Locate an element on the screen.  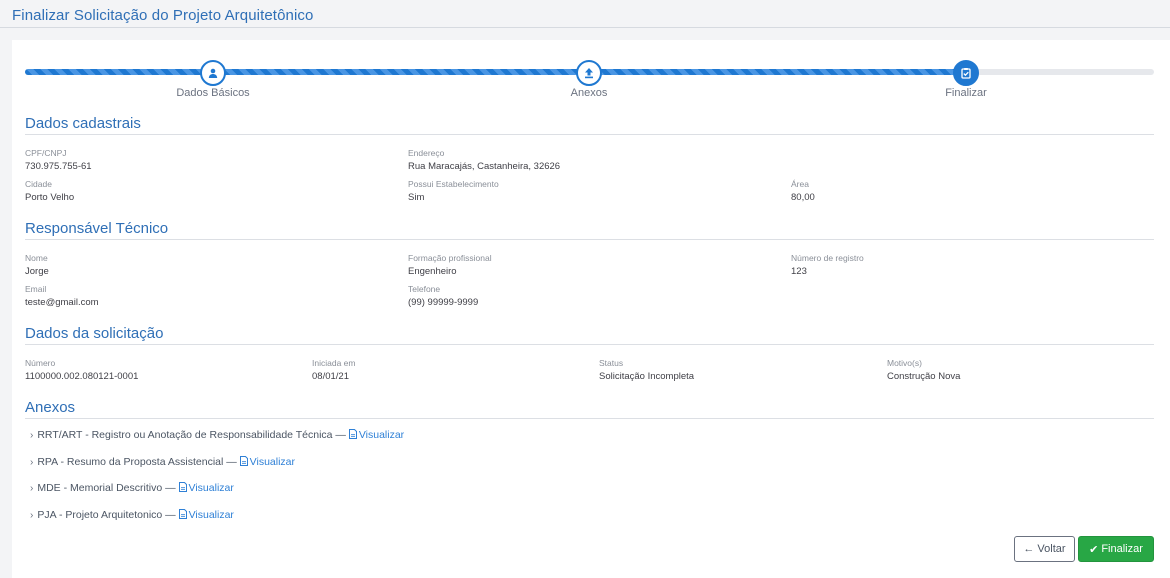
attachment-name: PJA - Projeto Arquitetonico — is located at coordinates (106, 515).